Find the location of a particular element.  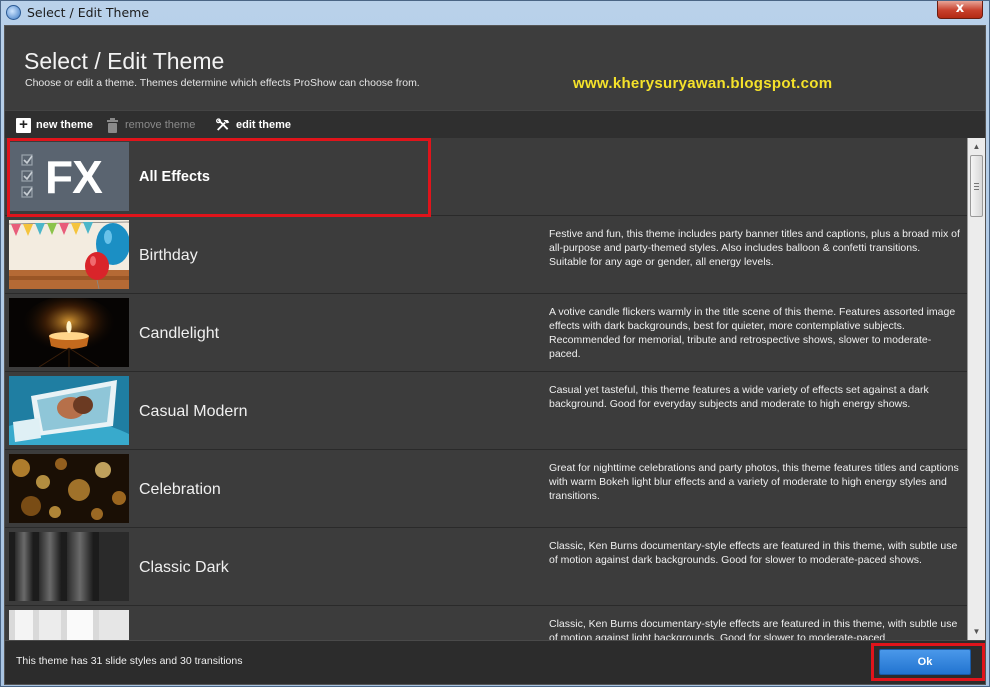

list-scrollbar: ▲ ▼ is located at coordinates (976, 389).